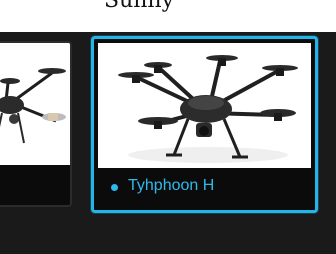 The image size is (336, 254). I want to click on header-fragment: Sunny, so click(139, 6).